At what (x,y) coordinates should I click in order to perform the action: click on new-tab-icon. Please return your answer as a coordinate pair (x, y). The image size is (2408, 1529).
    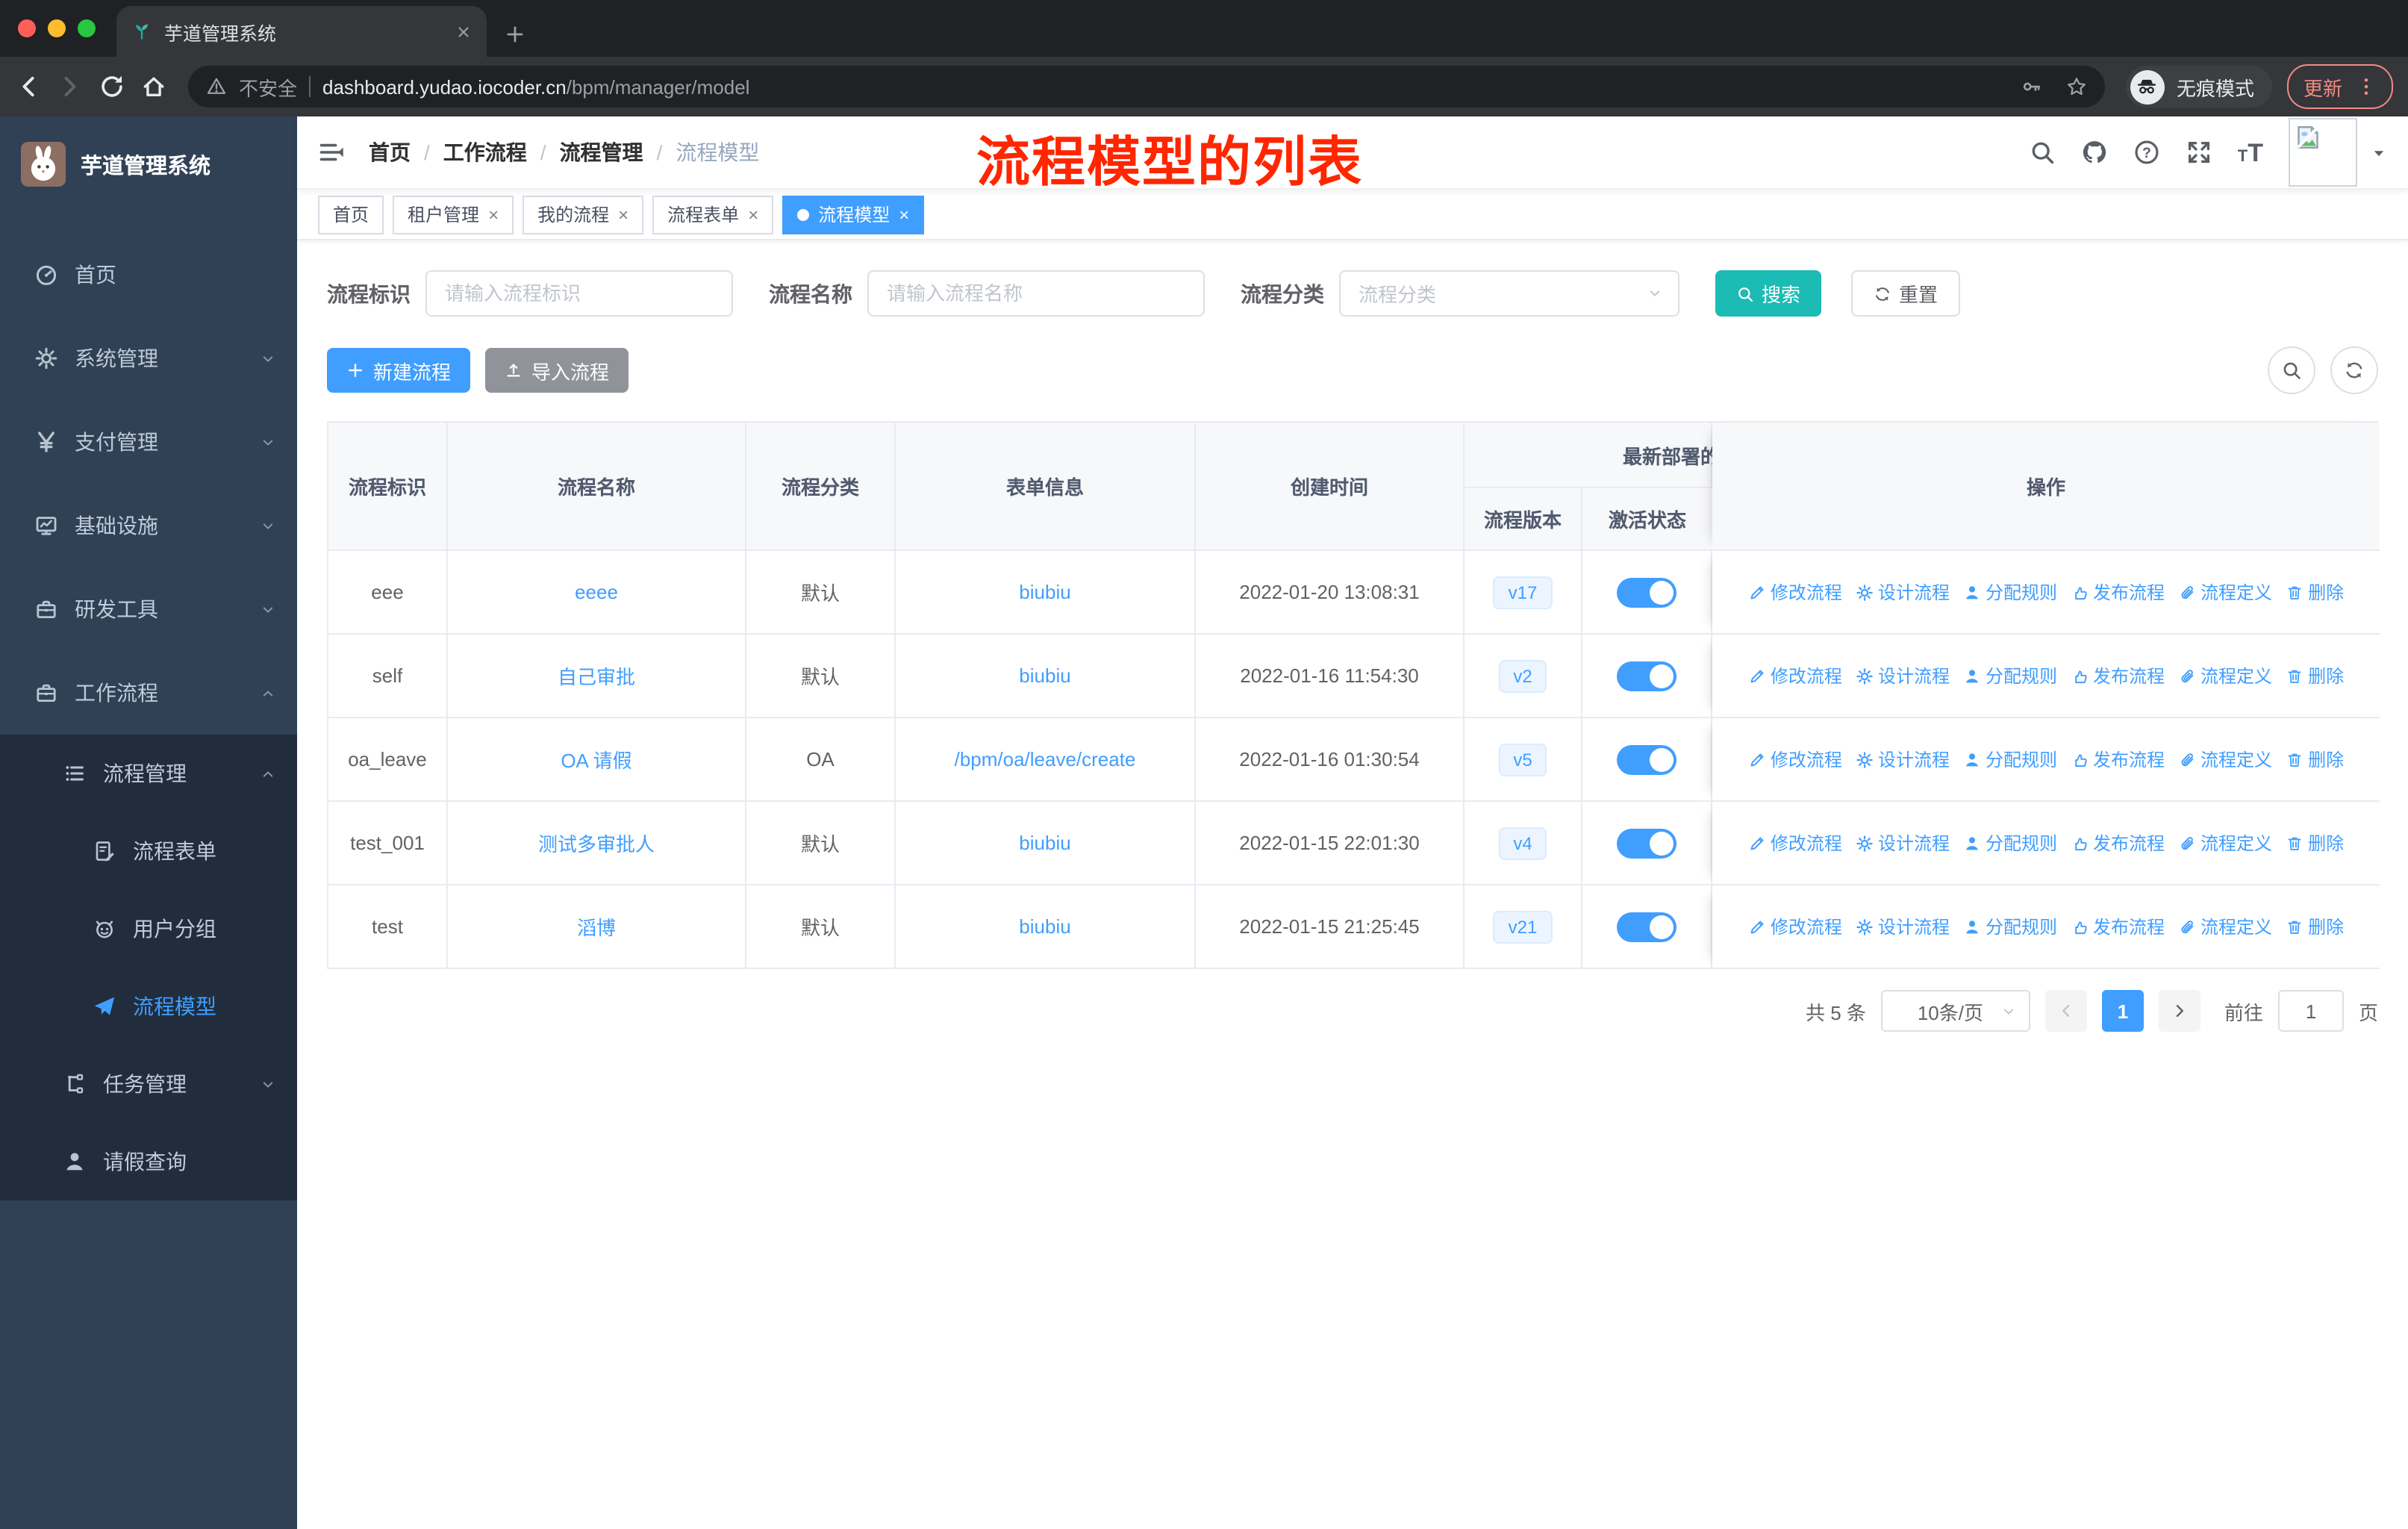
    Looking at the image, I should click on (515, 34).